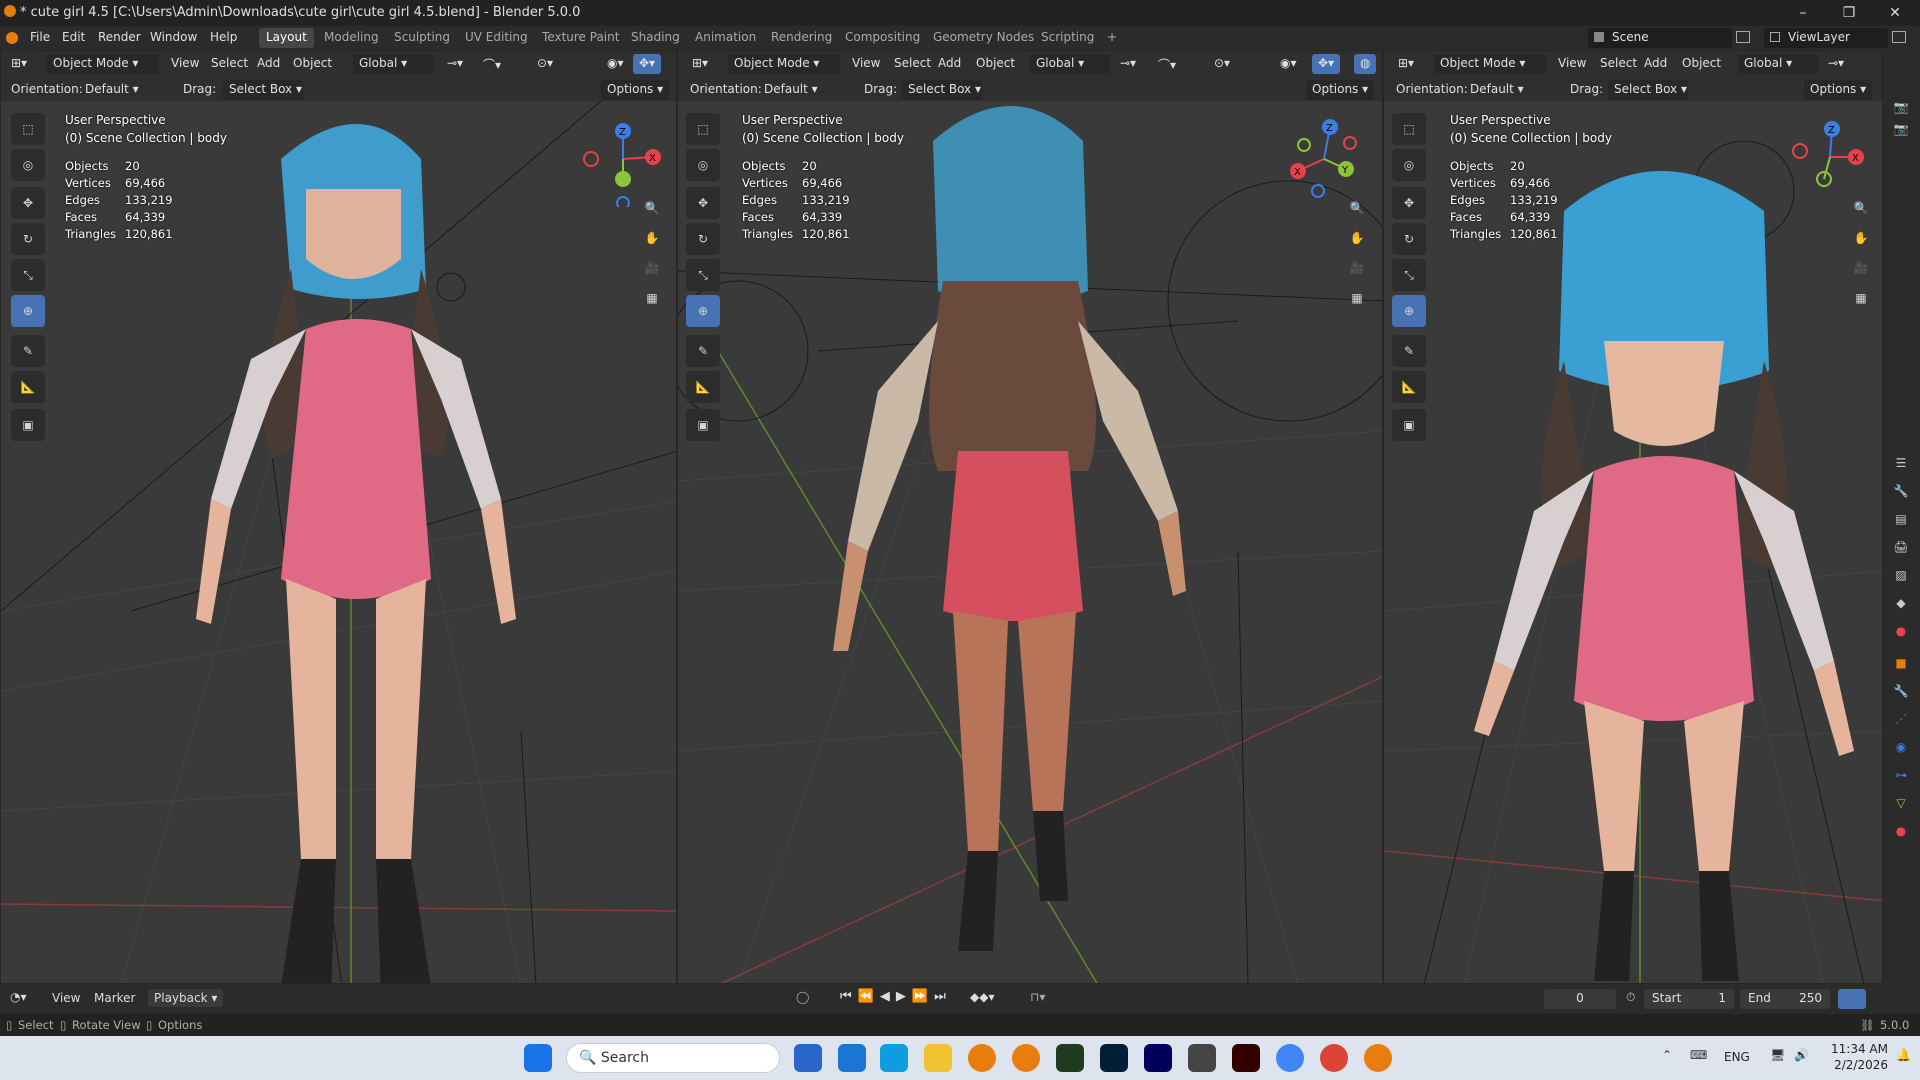  What do you see at coordinates (1701, 64) in the screenshot?
I see `menu-object: Object` at bounding box center [1701, 64].